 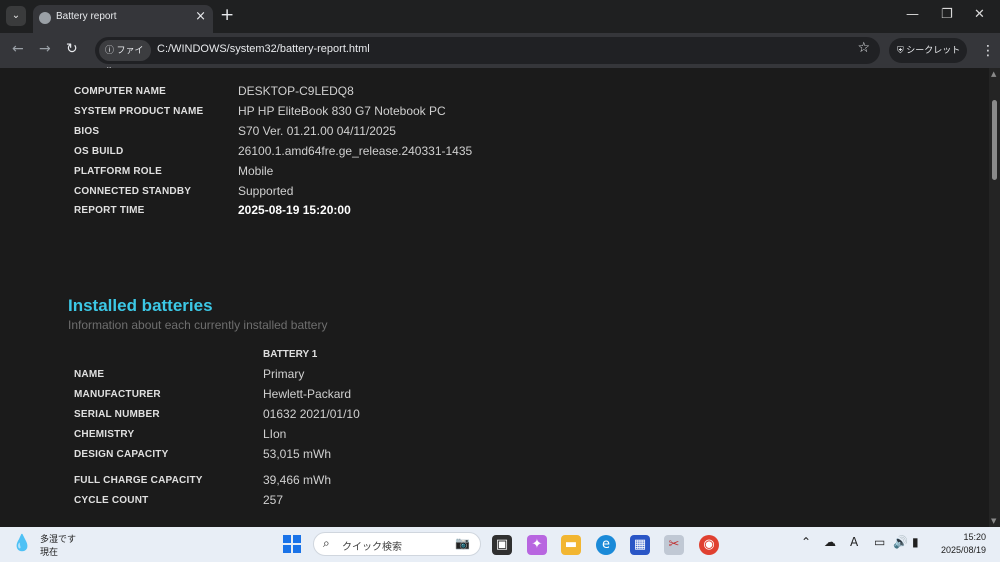 What do you see at coordinates (297, 480) in the screenshot?
I see `row-value: 39,466 mWh` at bounding box center [297, 480].